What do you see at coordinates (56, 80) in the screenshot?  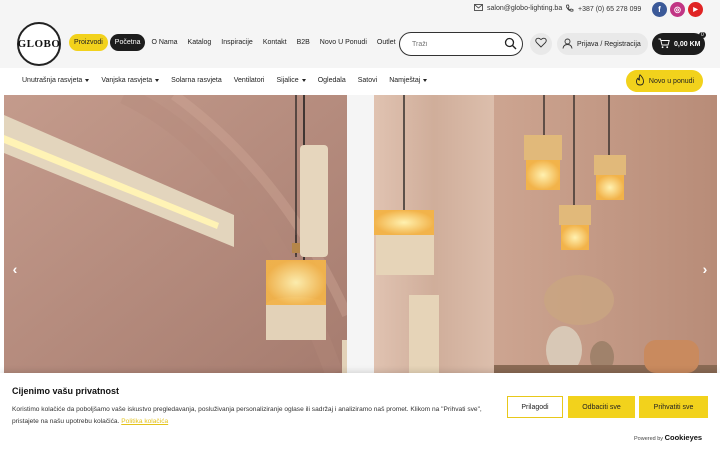 I see `category-unutrasnja-rasvjeta: Unutrašnja rasvjeta` at bounding box center [56, 80].